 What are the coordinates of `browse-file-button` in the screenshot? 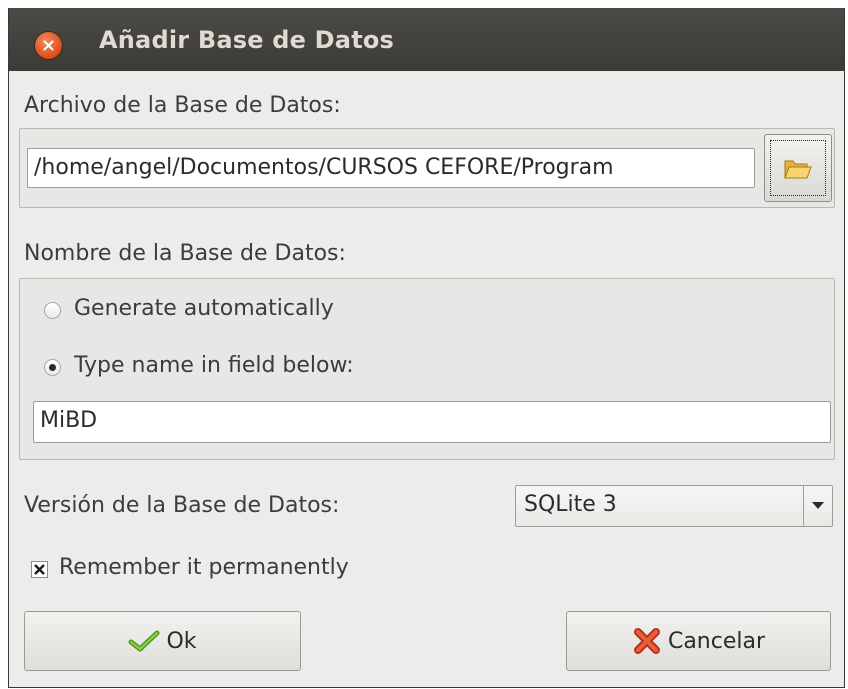 It's located at (798, 168).